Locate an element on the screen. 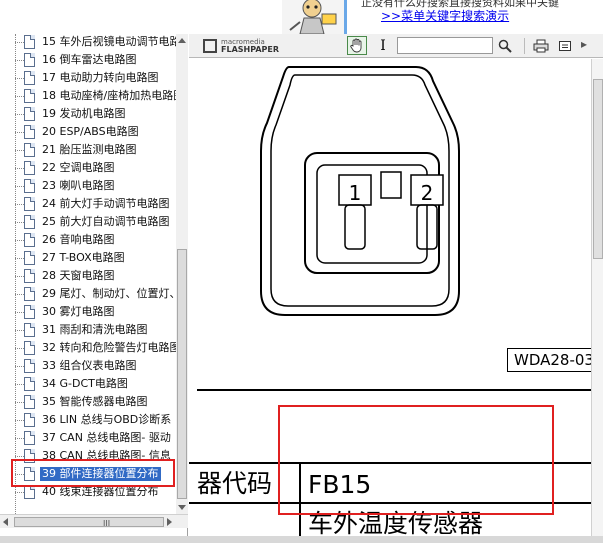  logo-big-text: FLASHPAPER is located at coordinates (250, 49).